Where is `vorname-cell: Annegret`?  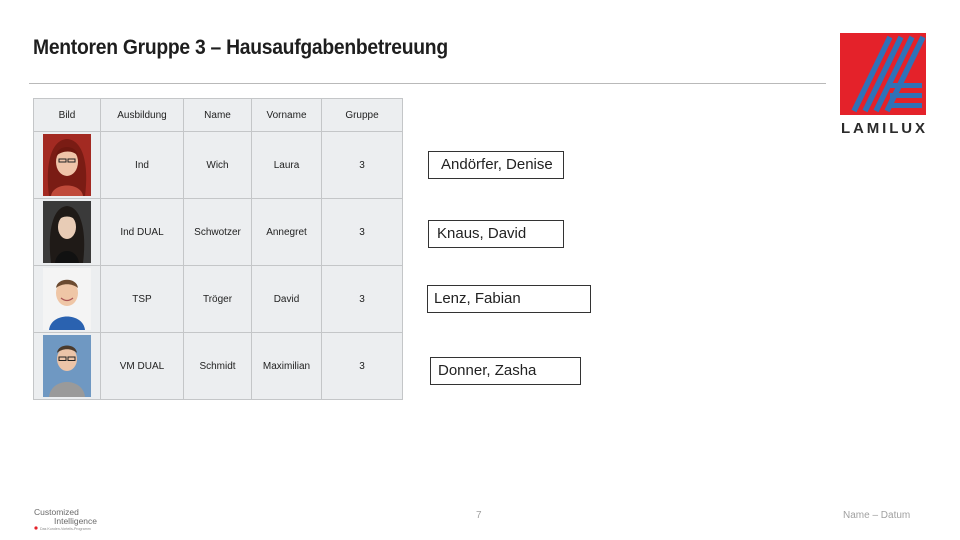
vorname-cell: Annegret is located at coordinates (286, 232).